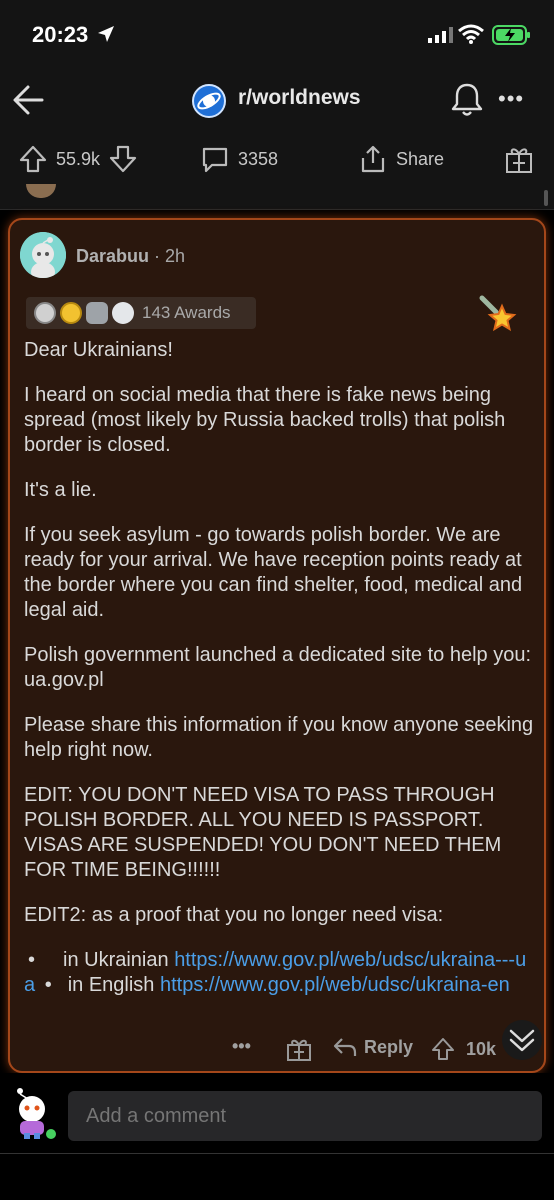  I want to click on wholesome-award-icon, so click(123, 313).